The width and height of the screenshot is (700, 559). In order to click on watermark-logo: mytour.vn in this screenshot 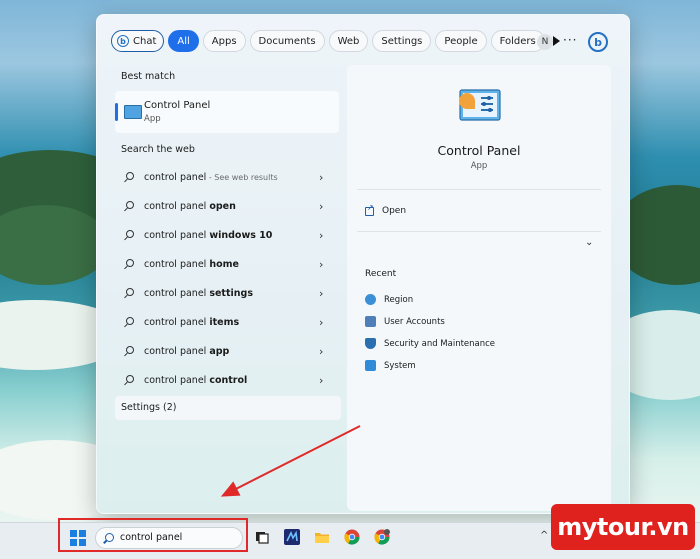, I will do `click(623, 527)`.